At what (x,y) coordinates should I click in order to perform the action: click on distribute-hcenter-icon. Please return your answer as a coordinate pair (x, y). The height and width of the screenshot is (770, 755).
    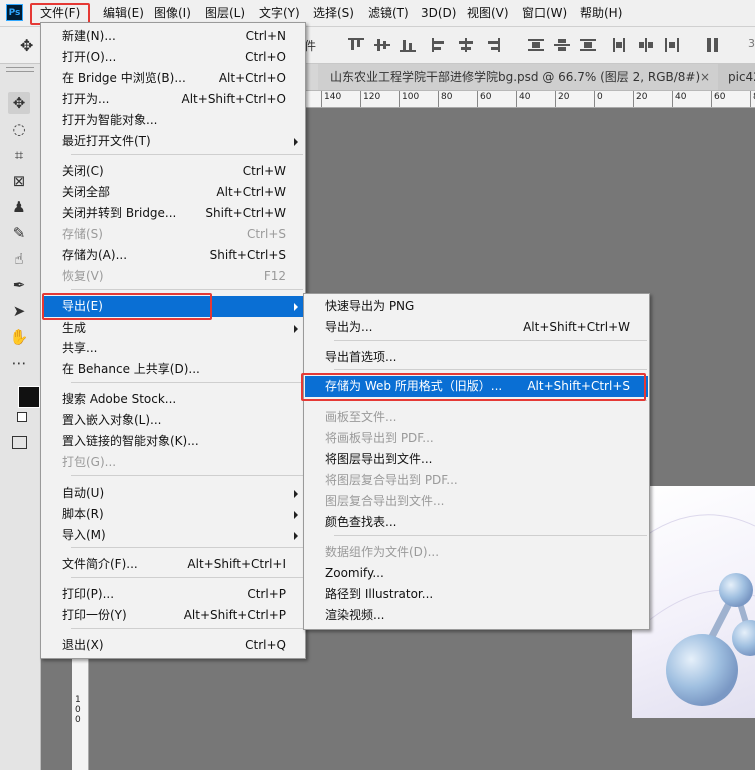
    Looking at the image, I should click on (646, 45).